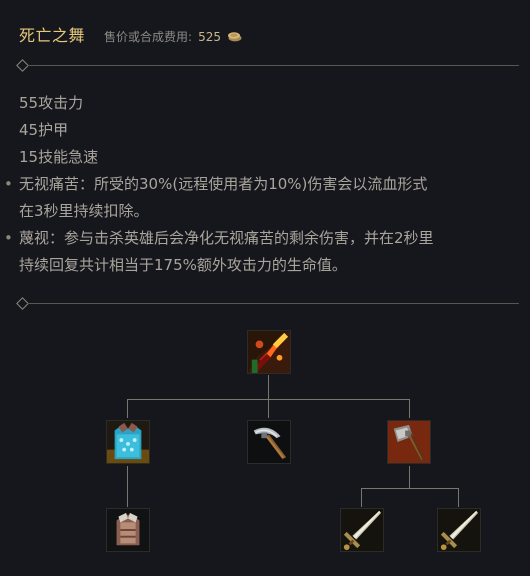 This screenshot has width=530, height=576. What do you see at coordinates (223, 184) in the screenshot?
I see `passive-line: 无视痛苦：所受的30%(远程使用者为10%)伤害会以流血形式` at bounding box center [223, 184].